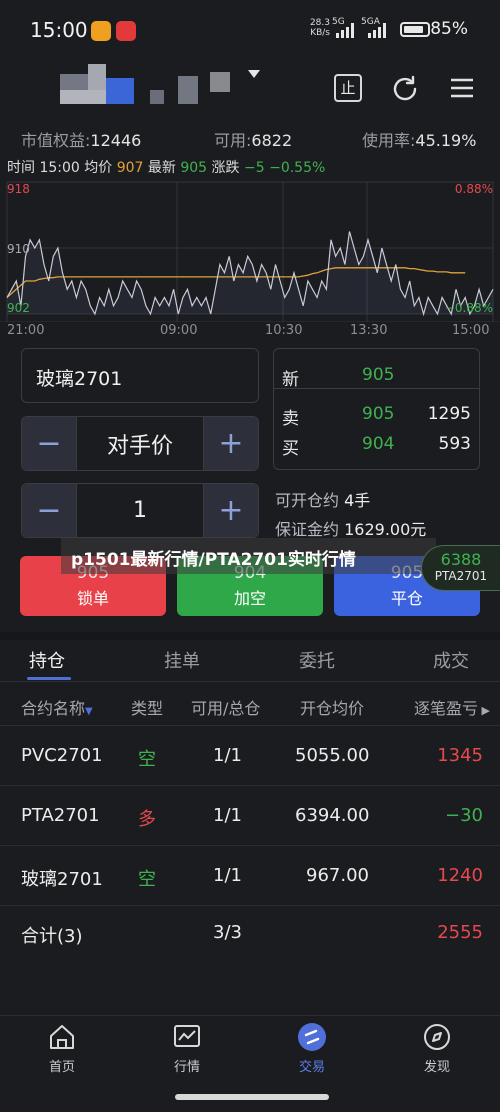 Image resolution: width=500 pixels, height=1112 pixels. Describe the element at coordinates (49, 443) in the screenshot. I see `price-minus-button: −` at that location.